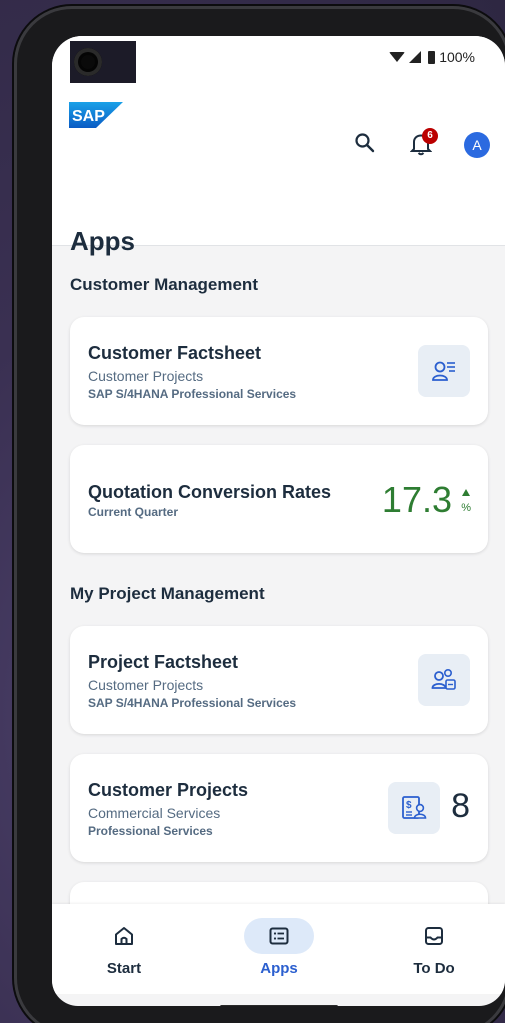 The width and height of the screenshot is (505, 1023). What do you see at coordinates (164, 284) in the screenshot?
I see `section-title-customer-management: Customer Management` at bounding box center [164, 284].